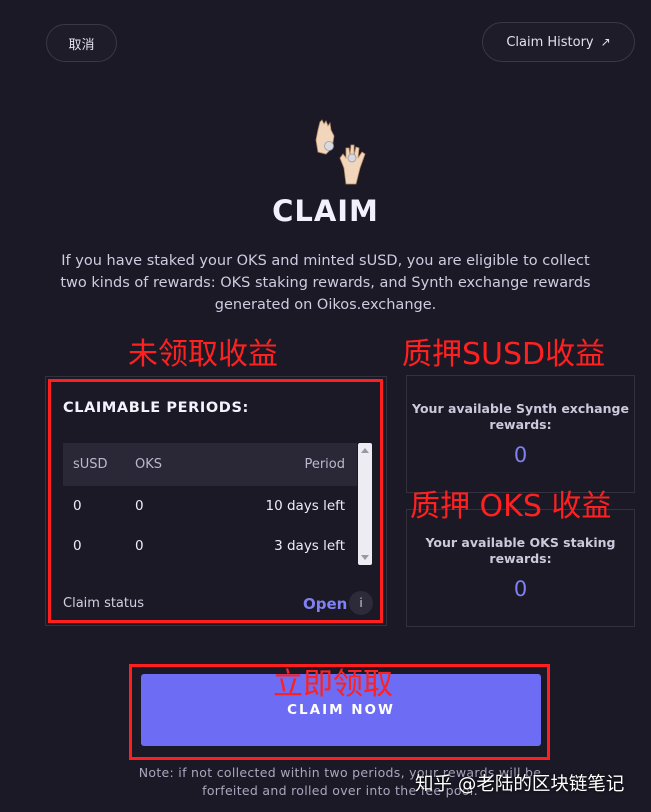 The width and height of the screenshot is (651, 812). I want to click on annotation-susd-staking: 质押SUSD收益, so click(504, 354).